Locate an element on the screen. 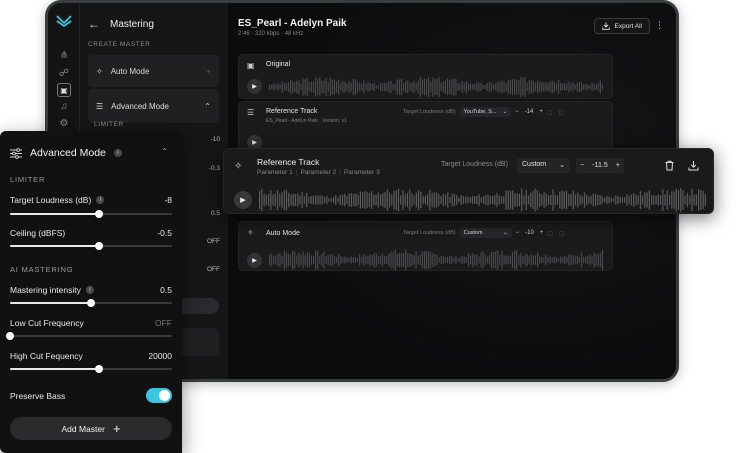 The width and height of the screenshot is (750, 453). ai-mastering-section-label: AI MASTERING is located at coordinates (42, 269).